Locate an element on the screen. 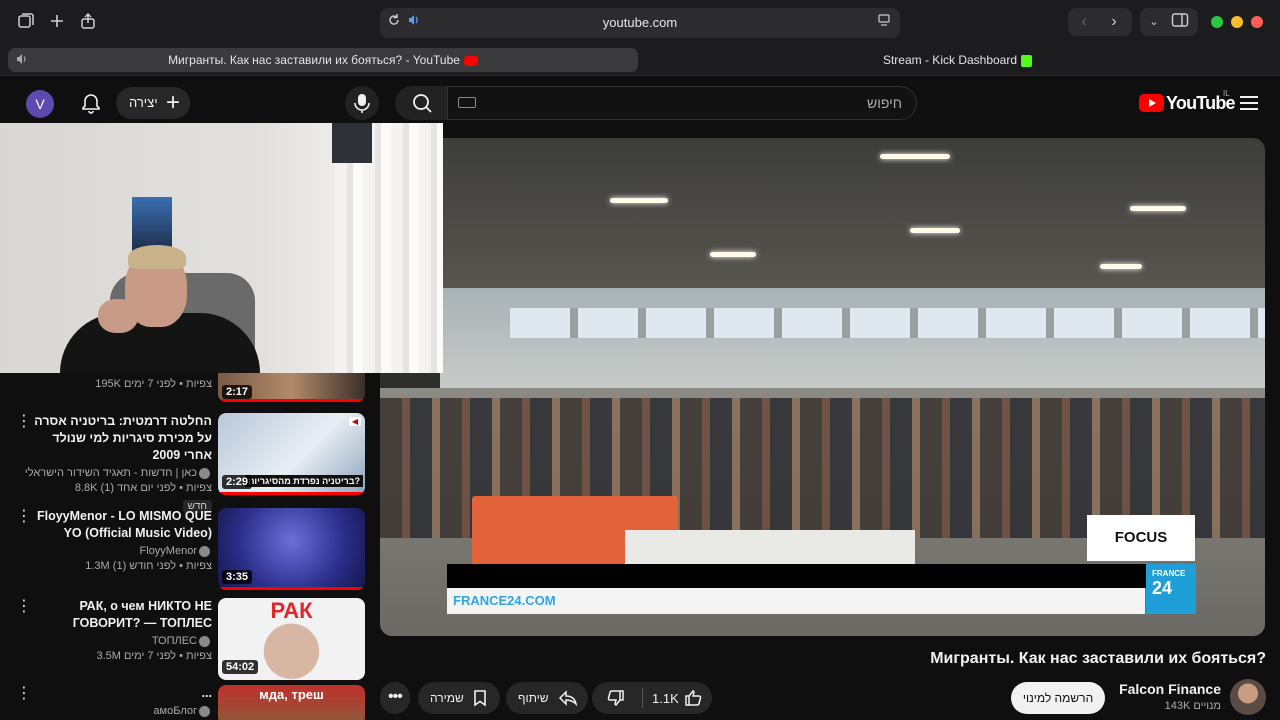  duration-badge: 54:02 is located at coordinates (240, 667).